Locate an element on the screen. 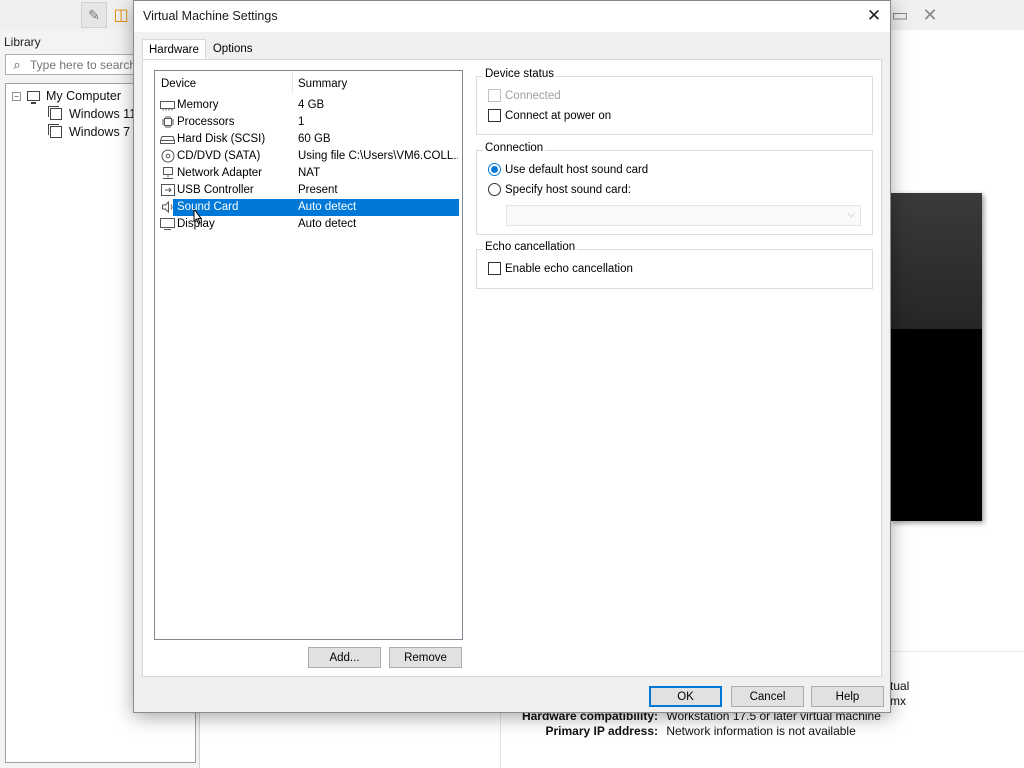 The height and width of the screenshot is (768, 1024). device-row-usb-controller: USB Controller Present is located at coordinates (309, 190).